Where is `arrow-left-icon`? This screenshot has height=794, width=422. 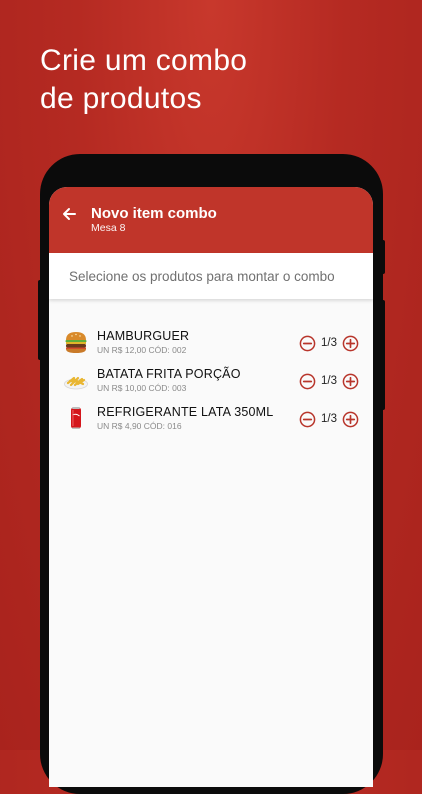
arrow-left-icon is located at coordinates (69, 214).